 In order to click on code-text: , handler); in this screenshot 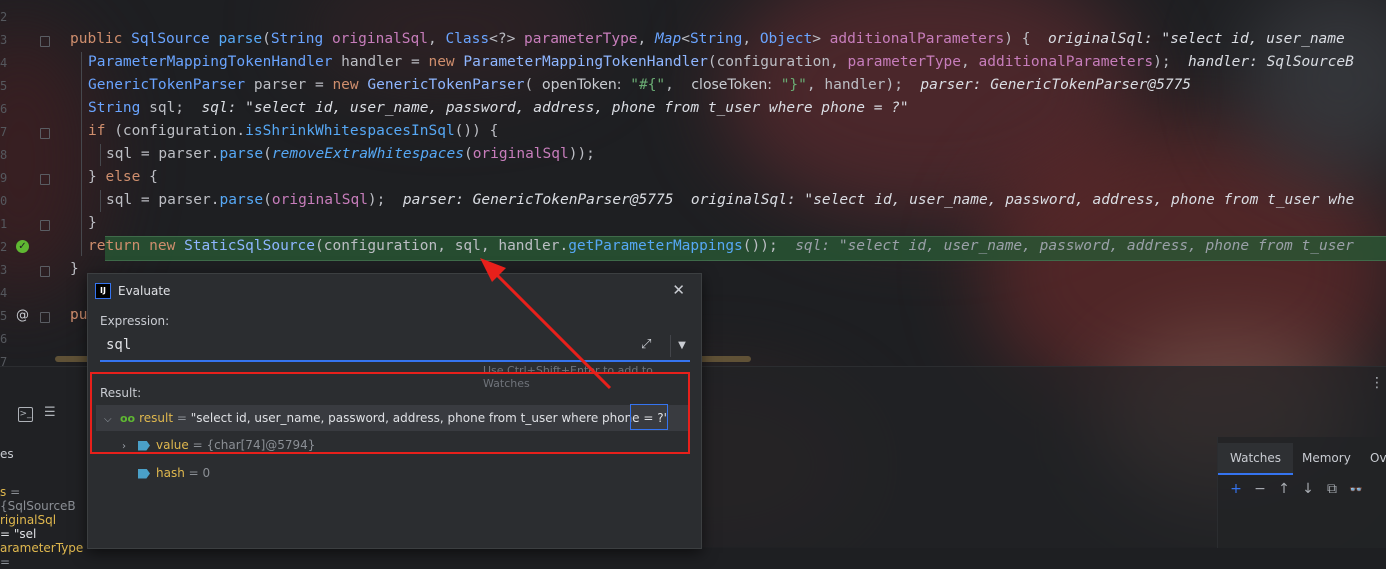, I will do `click(863, 85)`.